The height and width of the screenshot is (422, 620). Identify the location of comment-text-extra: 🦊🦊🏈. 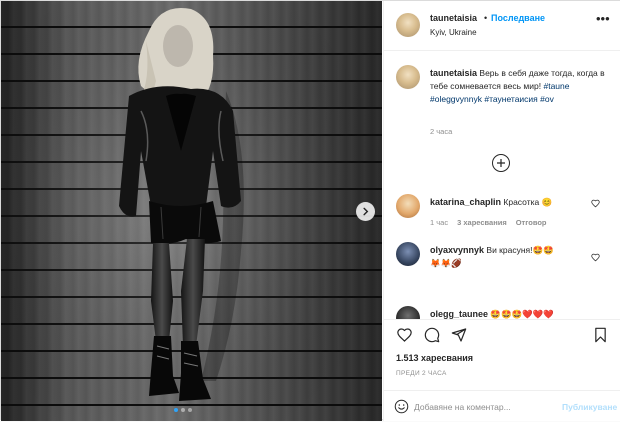
(446, 263).